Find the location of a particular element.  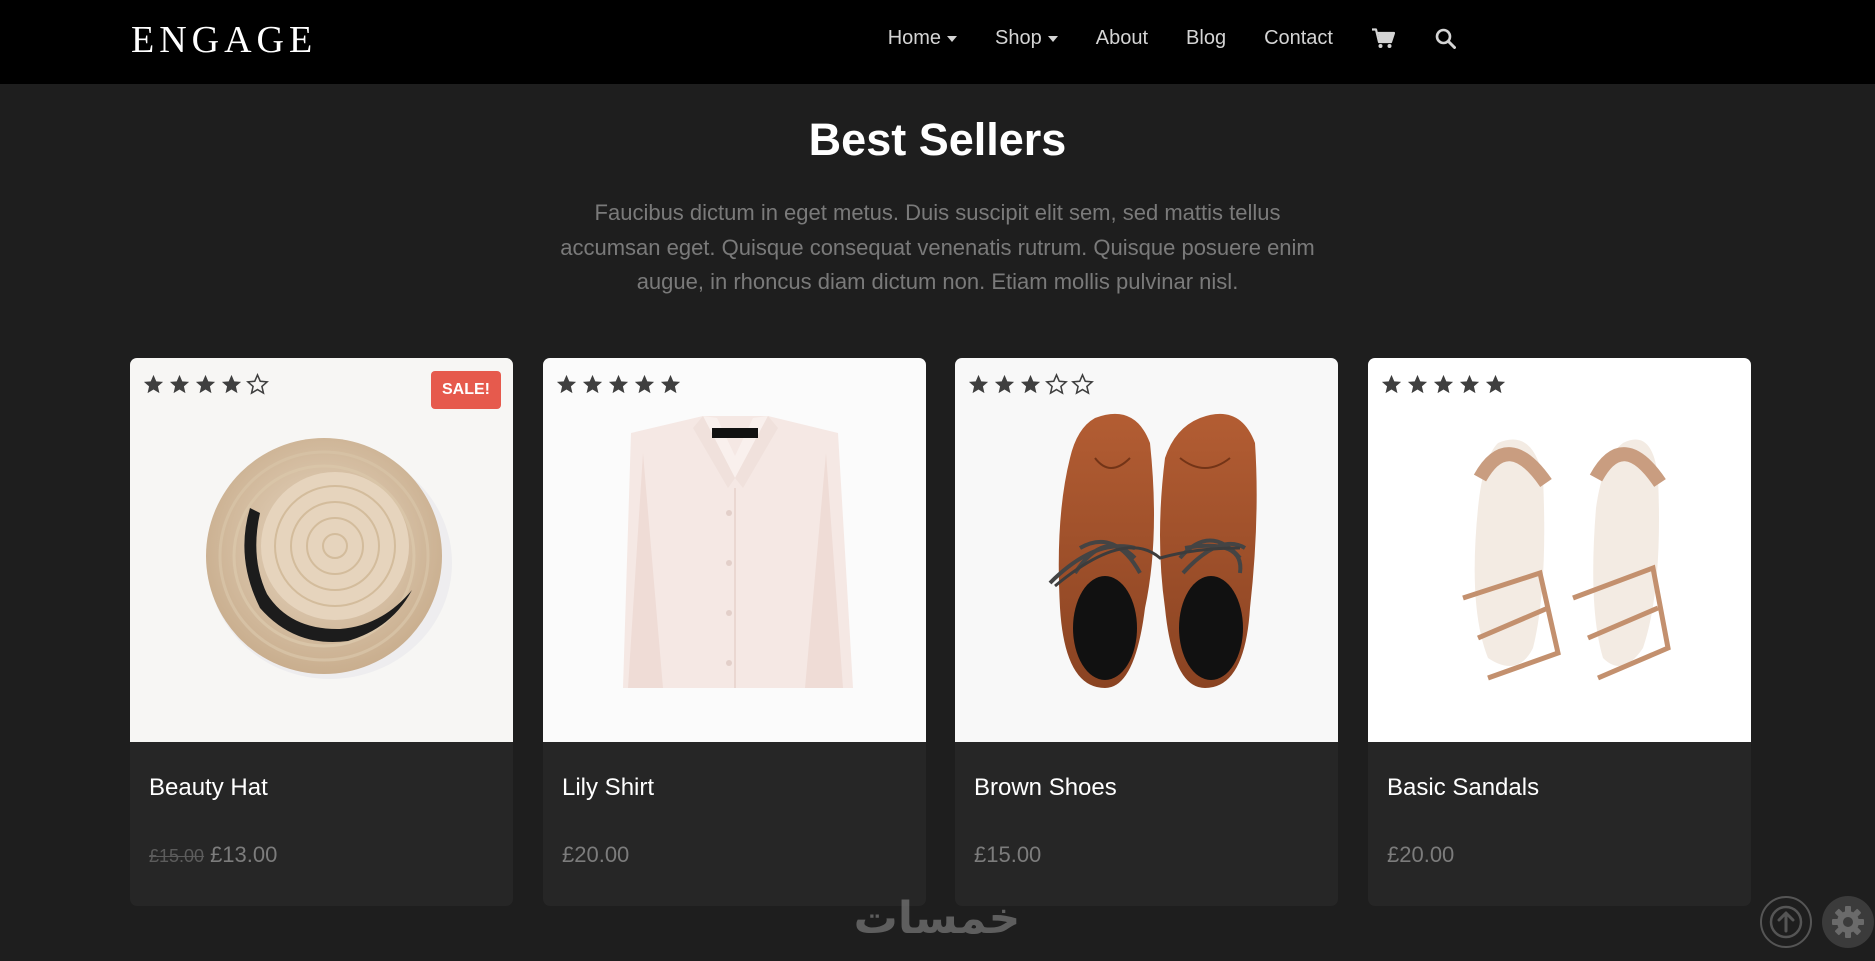

product-image-beige-sandals is located at coordinates (1559, 550).